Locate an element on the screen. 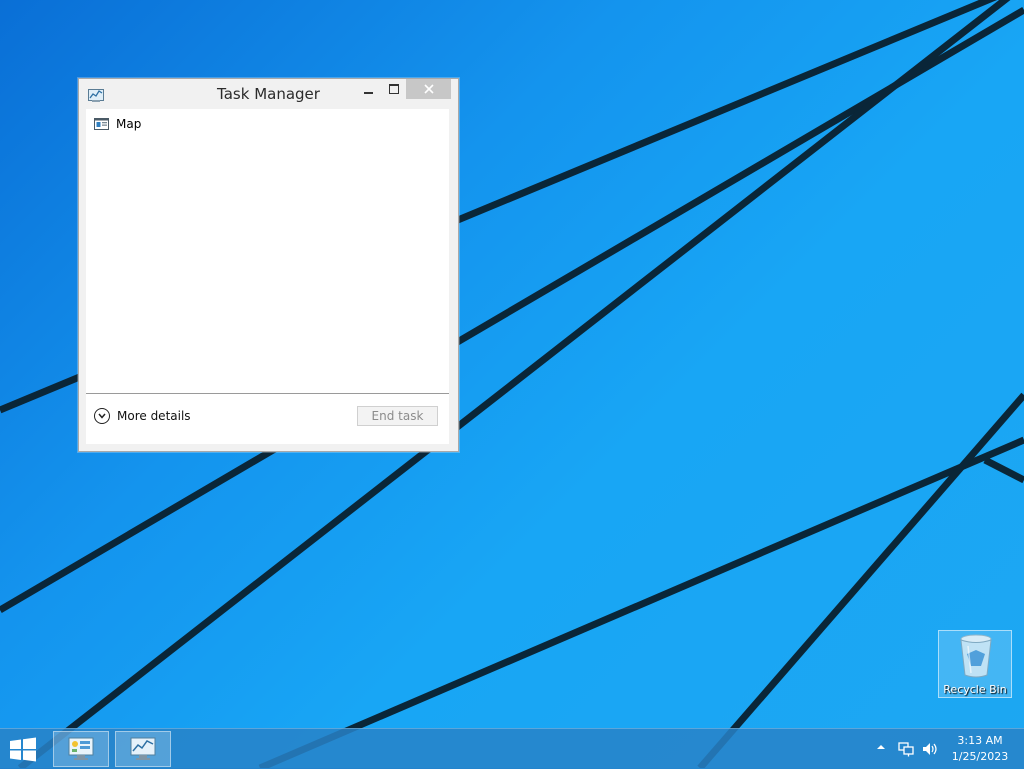 The width and height of the screenshot is (1024, 769). recycle-bin-shortcut: Recycle Bin is located at coordinates (975, 664).